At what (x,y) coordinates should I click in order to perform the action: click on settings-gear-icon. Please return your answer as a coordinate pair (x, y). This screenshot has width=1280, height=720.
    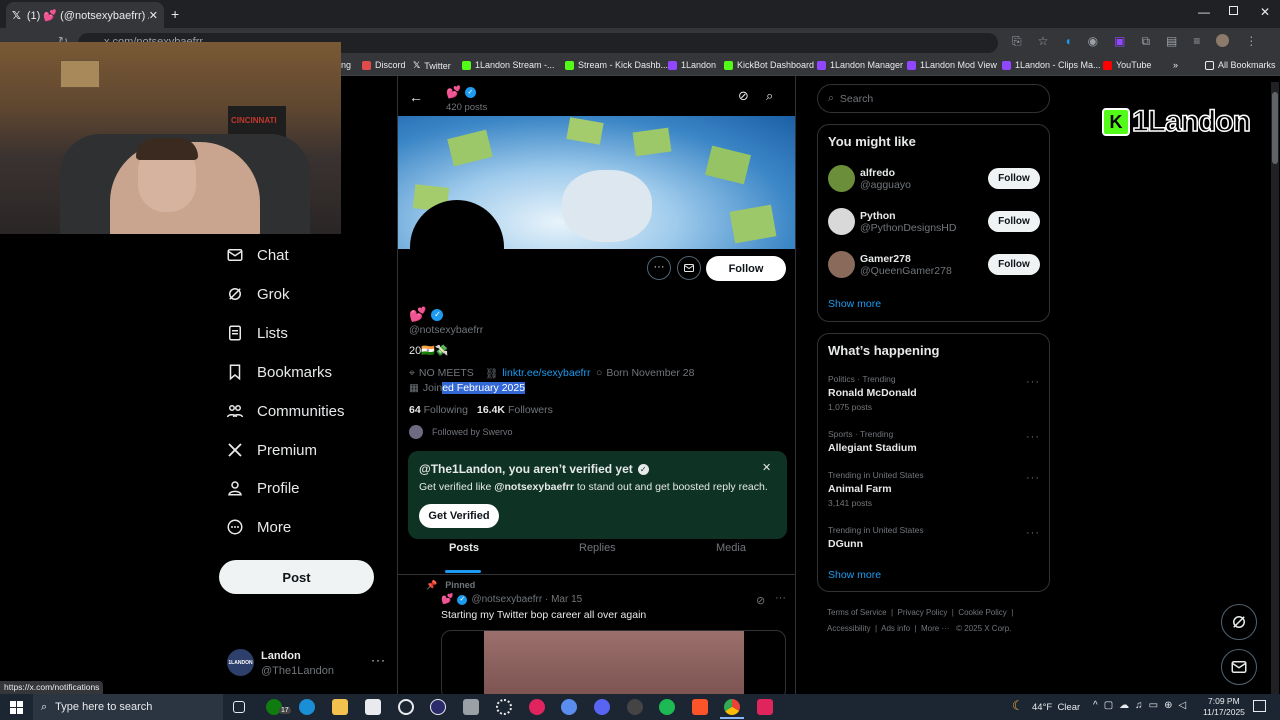
    Looking at the image, I should click on (504, 707).